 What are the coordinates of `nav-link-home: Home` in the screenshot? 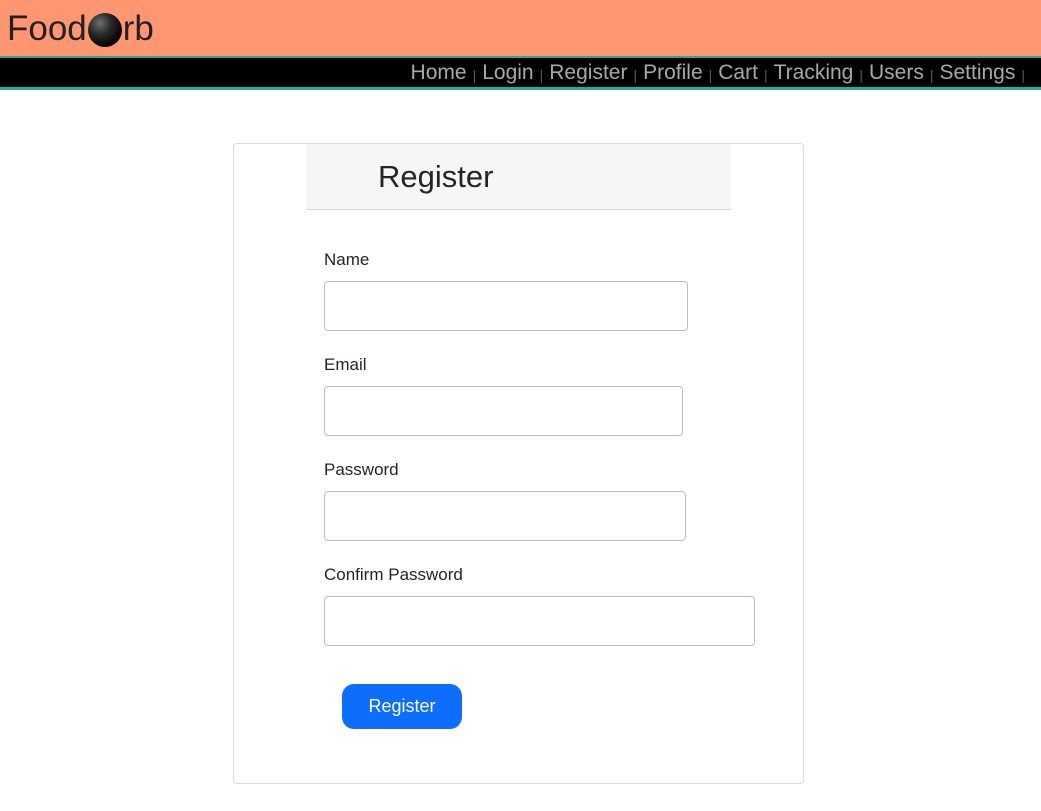 It's located at (439, 73).